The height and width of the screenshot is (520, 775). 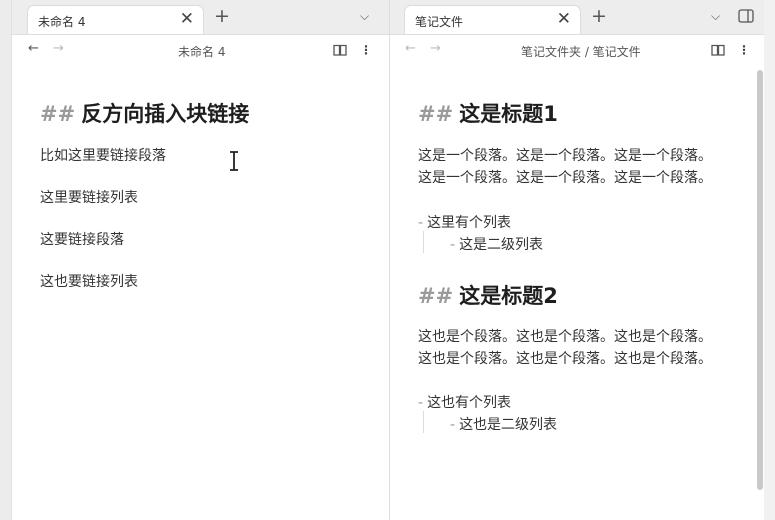 I want to click on list-item: - 这也有个列表, so click(x=464, y=402).